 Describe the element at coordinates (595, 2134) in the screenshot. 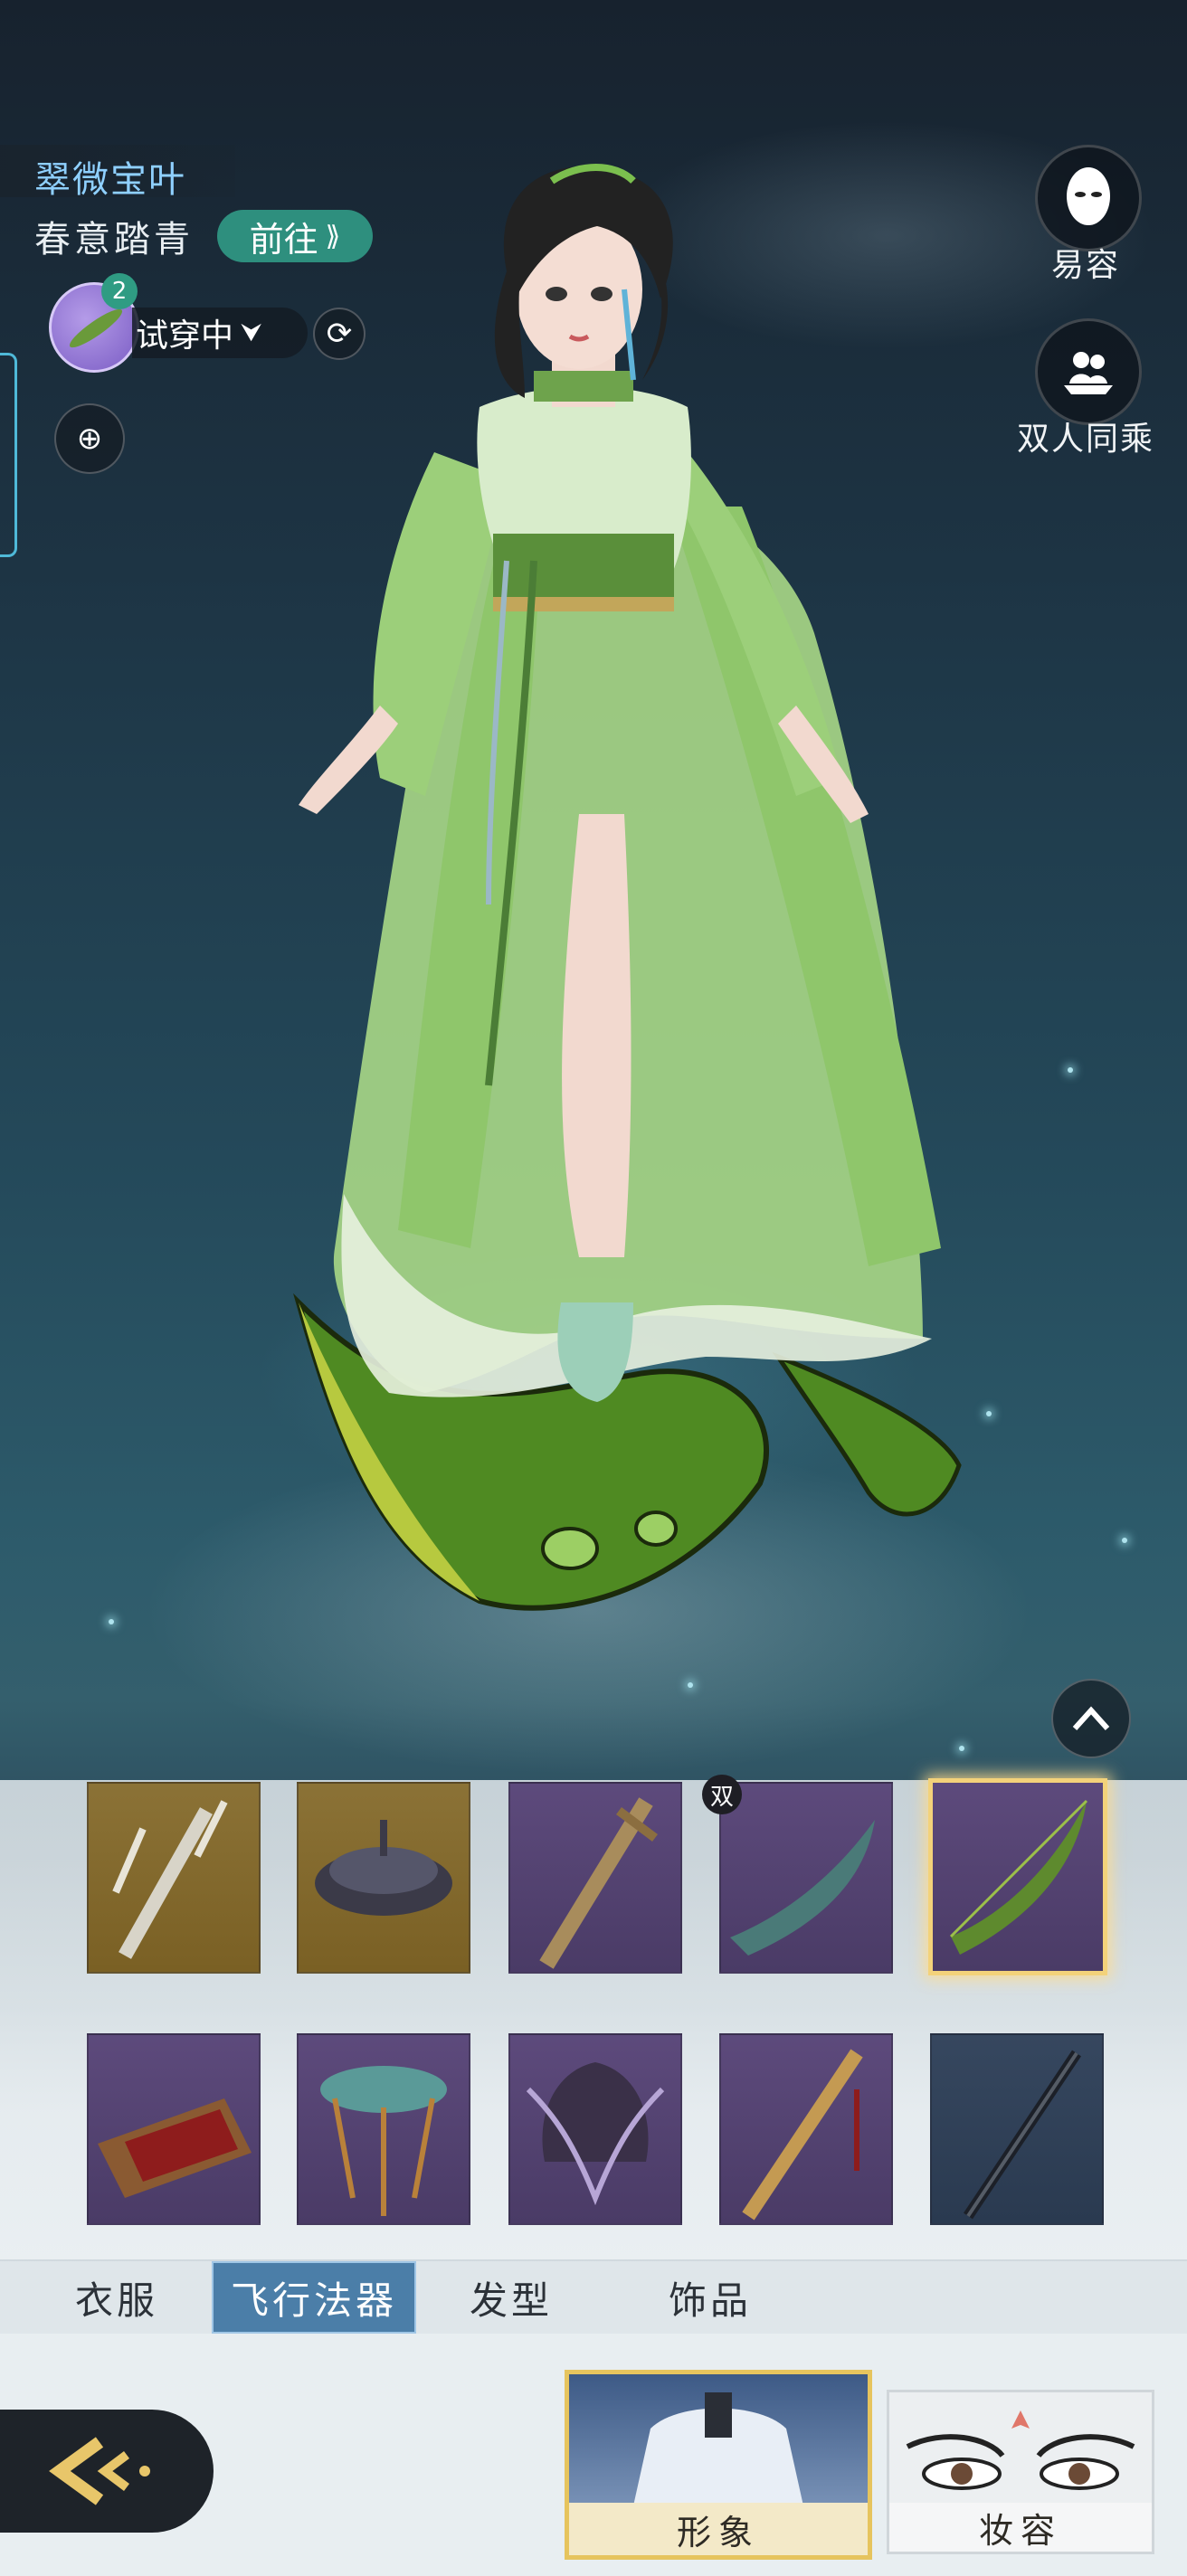

I see `winged-bell-icon` at that location.